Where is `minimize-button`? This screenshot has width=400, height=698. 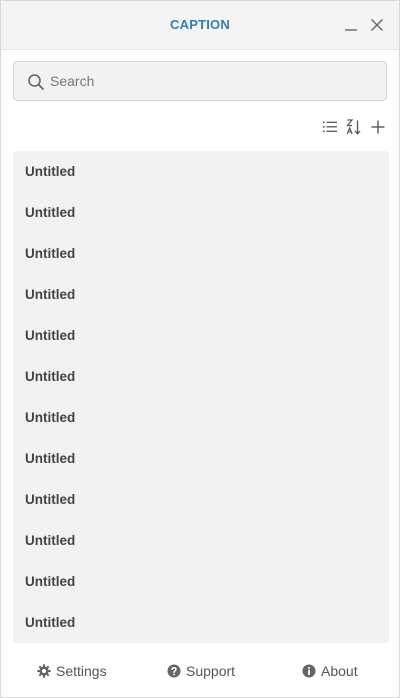 minimize-button is located at coordinates (351, 25).